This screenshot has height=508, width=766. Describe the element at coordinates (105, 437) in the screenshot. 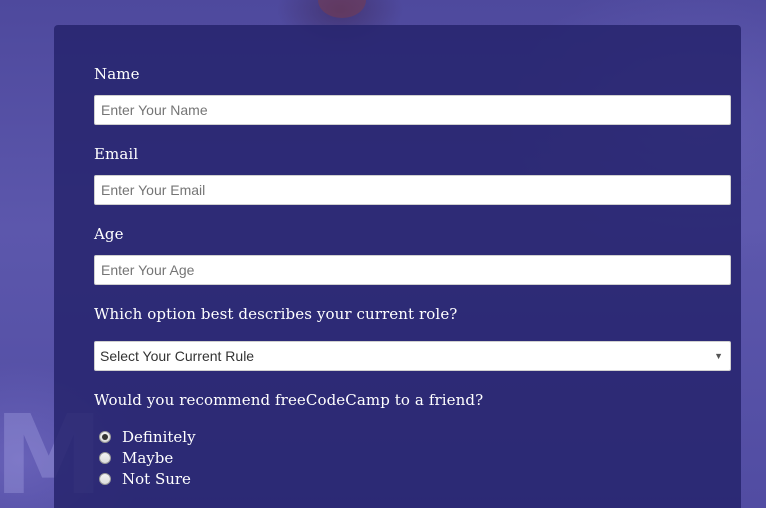

I see `radio-button-definitely` at that location.